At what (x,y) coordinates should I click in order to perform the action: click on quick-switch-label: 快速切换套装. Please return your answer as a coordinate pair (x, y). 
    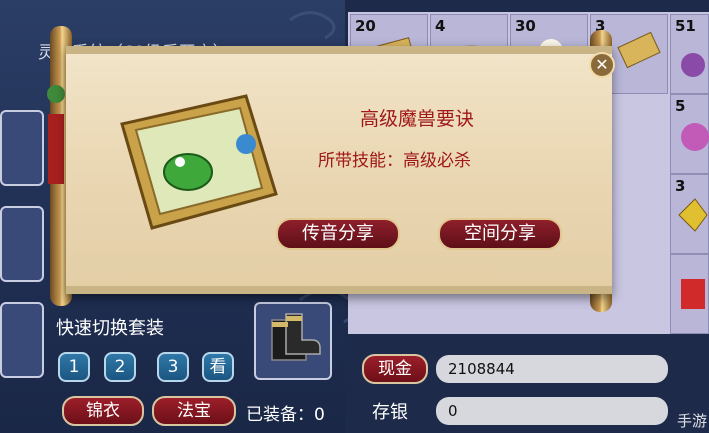
    Looking at the image, I should click on (110, 328).